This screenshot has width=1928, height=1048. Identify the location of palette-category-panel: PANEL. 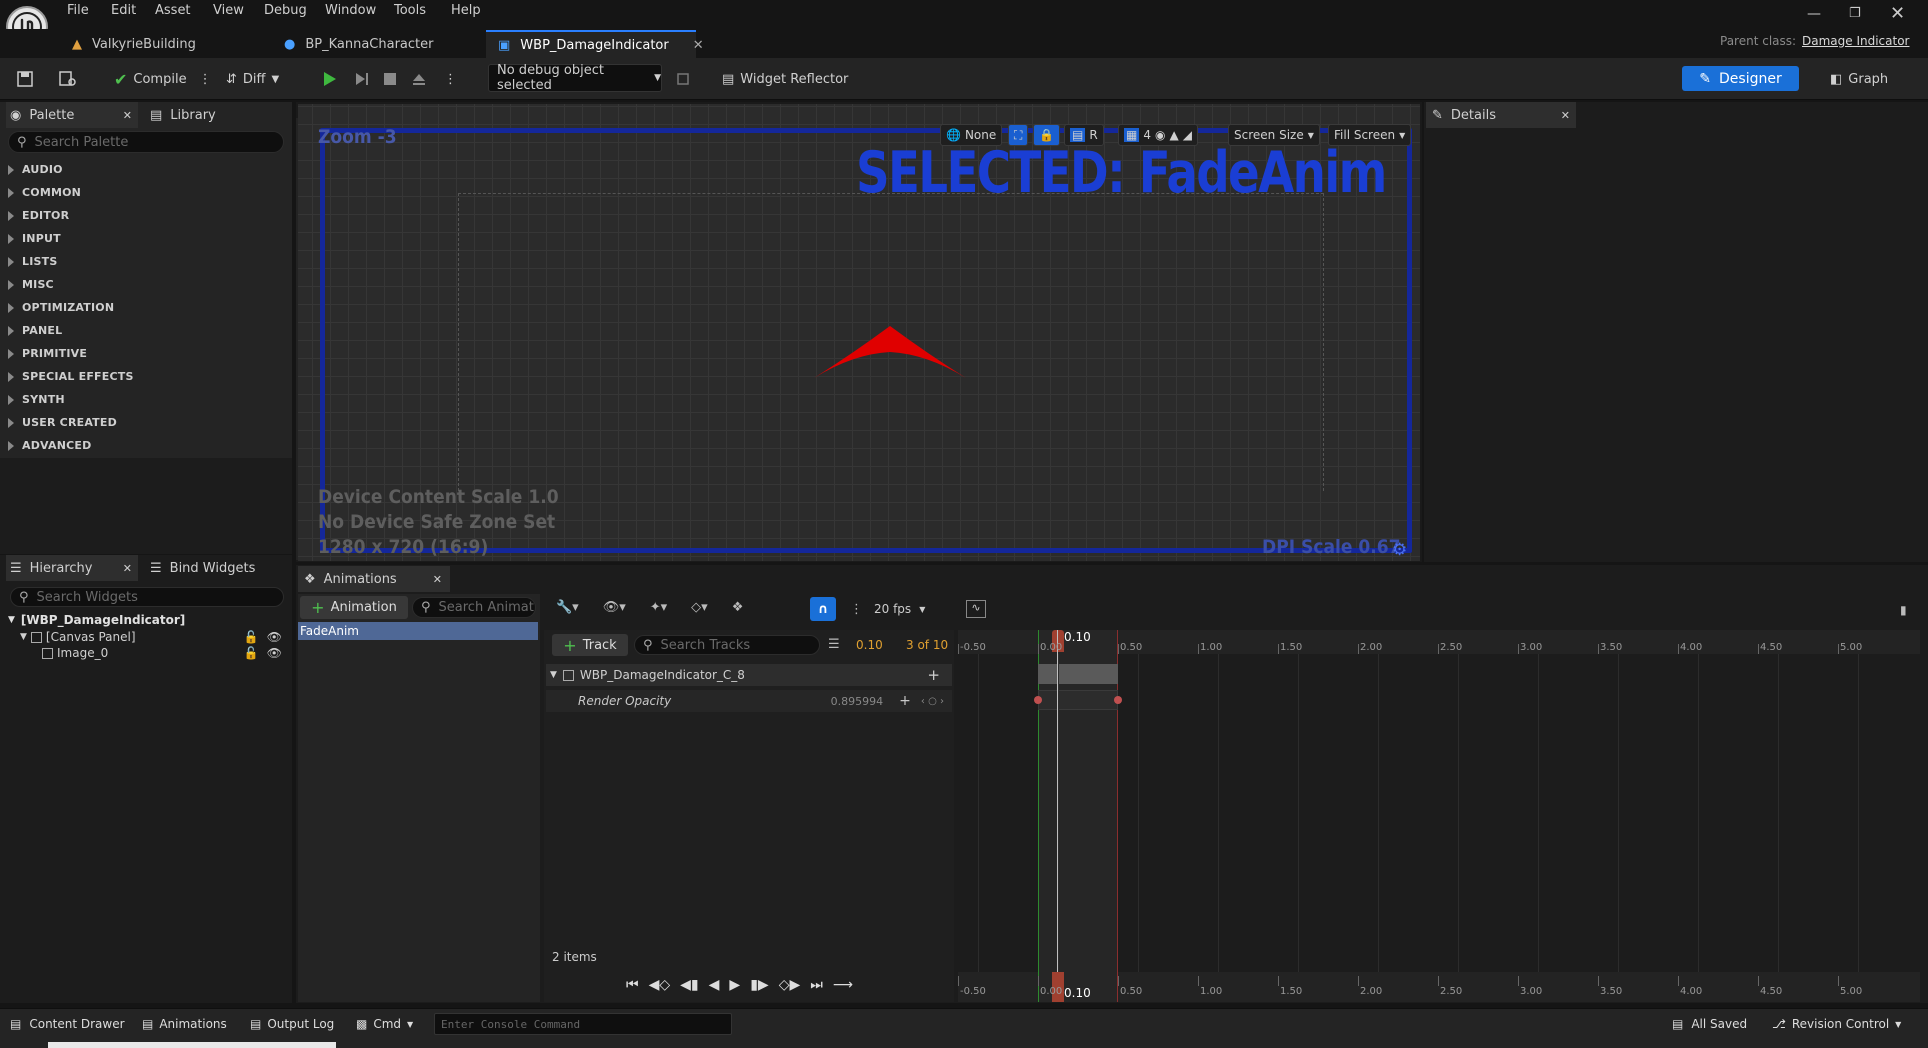
(35, 330).